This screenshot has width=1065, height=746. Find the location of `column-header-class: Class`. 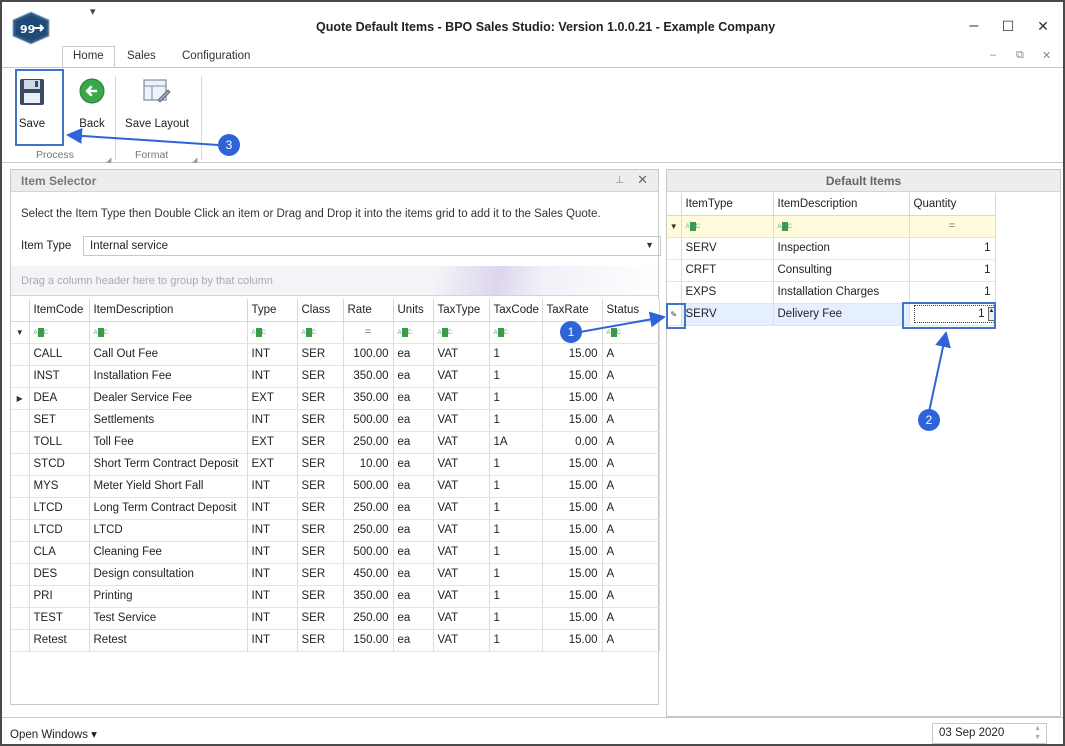

column-header-class: Class is located at coordinates (320, 310).